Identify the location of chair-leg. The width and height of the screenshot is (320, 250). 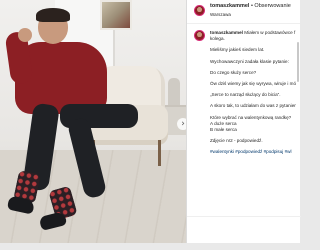
(159, 153).